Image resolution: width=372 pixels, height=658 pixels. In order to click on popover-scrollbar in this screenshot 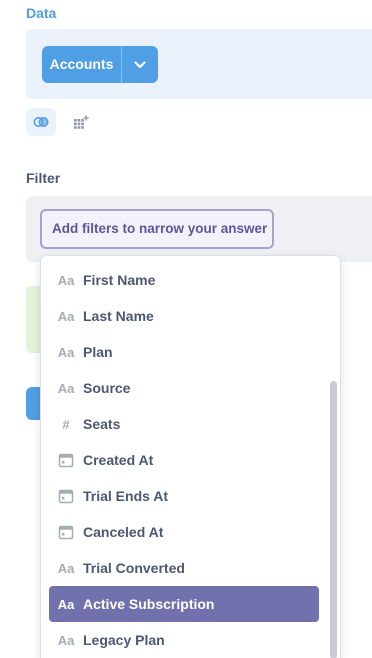, I will do `click(333, 519)`.